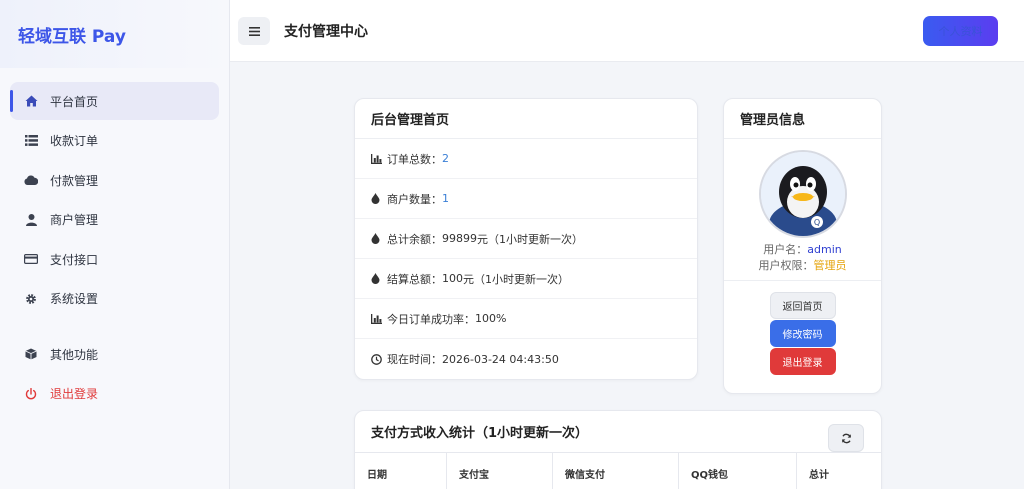 This screenshot has height=489, width=1024. I want to click on column-header-date: 日期, so click(401, 471).